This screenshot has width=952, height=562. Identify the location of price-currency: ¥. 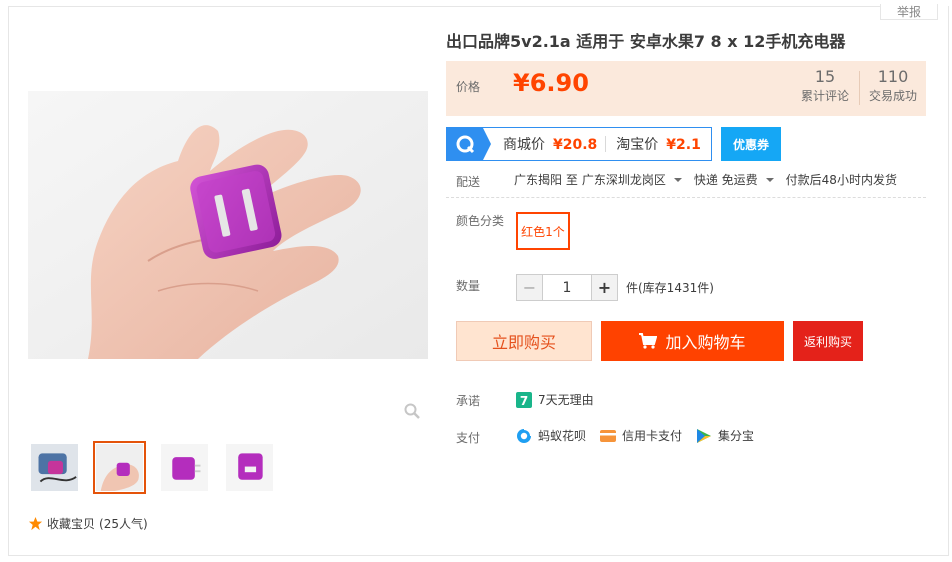
(521, 83).